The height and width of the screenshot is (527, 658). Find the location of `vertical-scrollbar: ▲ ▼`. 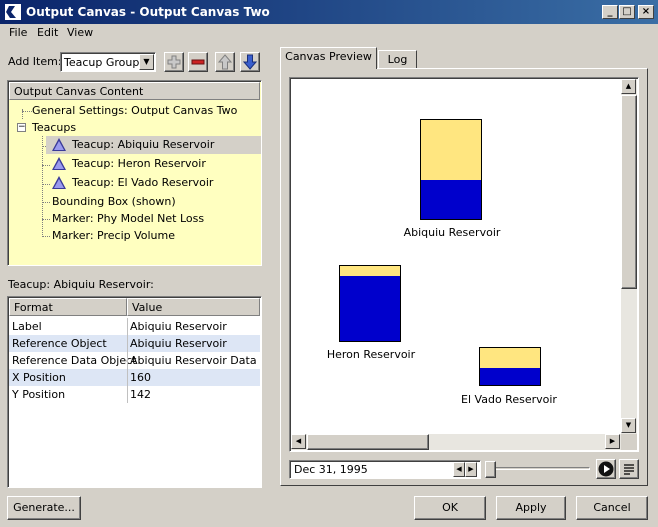

vertical-scrollbar: ▲ ▼ is located at coordinates (629, 256).